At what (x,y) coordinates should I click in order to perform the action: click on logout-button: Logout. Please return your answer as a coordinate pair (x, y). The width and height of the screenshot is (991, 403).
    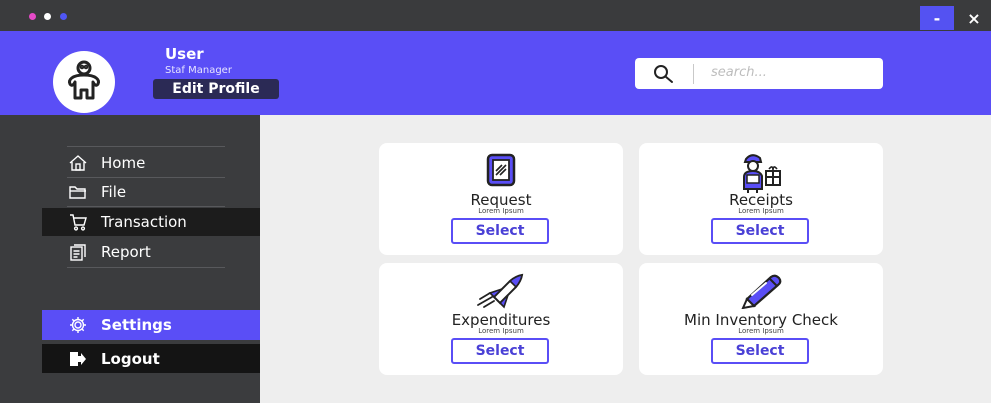
    Looking at the image, I should click on (151, 358).